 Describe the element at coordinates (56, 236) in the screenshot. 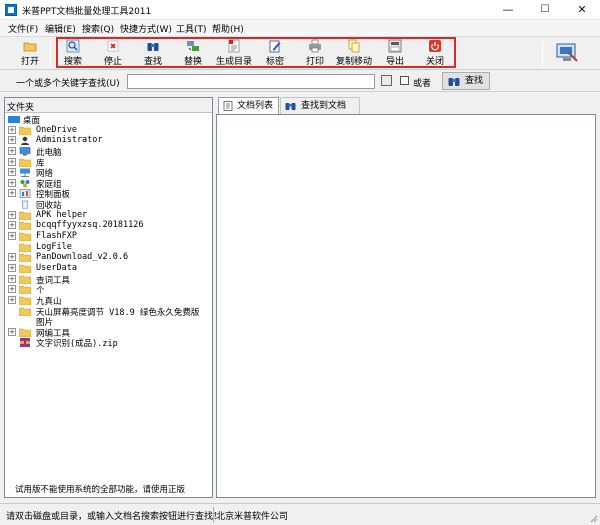

I see `tree-item-label: FlashFXP` at that location.